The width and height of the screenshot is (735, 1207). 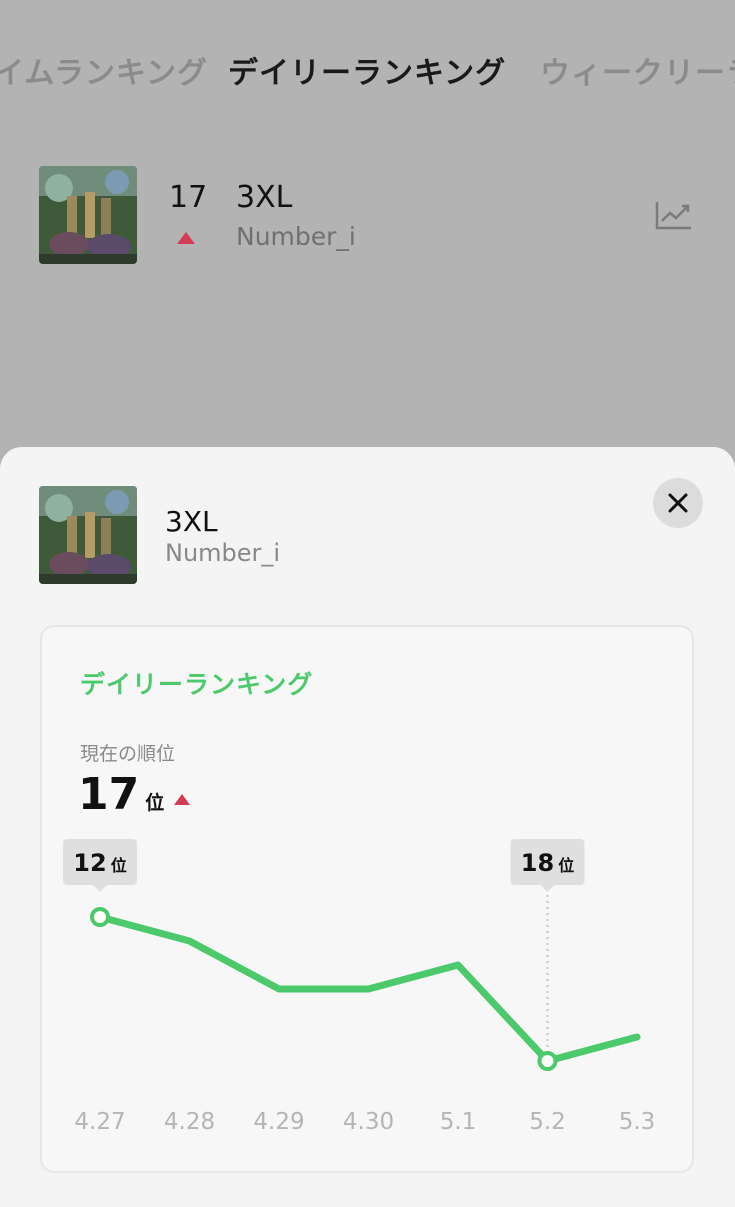 I want to click on album-art, so click(x=88, y=215).